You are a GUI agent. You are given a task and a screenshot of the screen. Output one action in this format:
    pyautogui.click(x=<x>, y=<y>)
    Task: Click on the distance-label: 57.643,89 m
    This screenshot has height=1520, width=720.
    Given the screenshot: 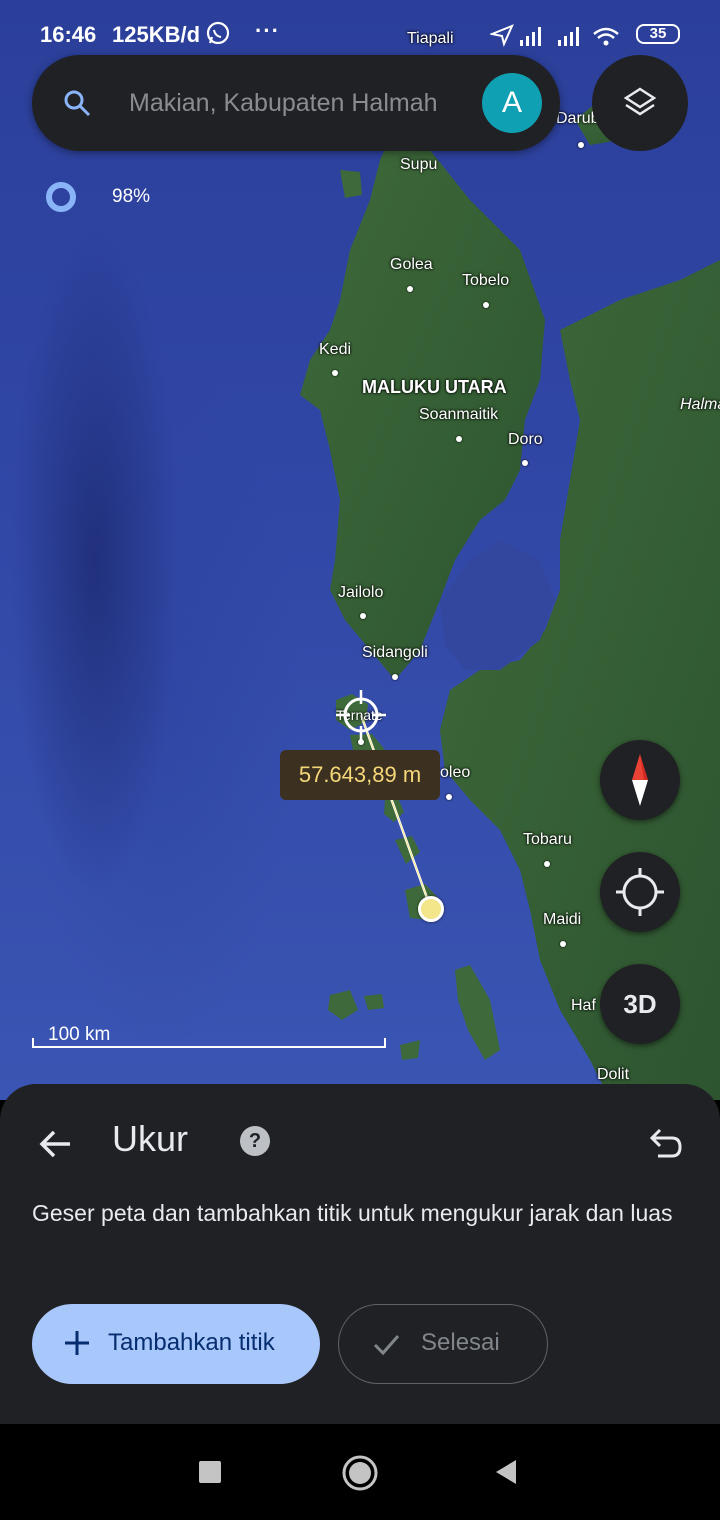 What is the action you would take?
    pyautogui.click(x=360, y=775)
    